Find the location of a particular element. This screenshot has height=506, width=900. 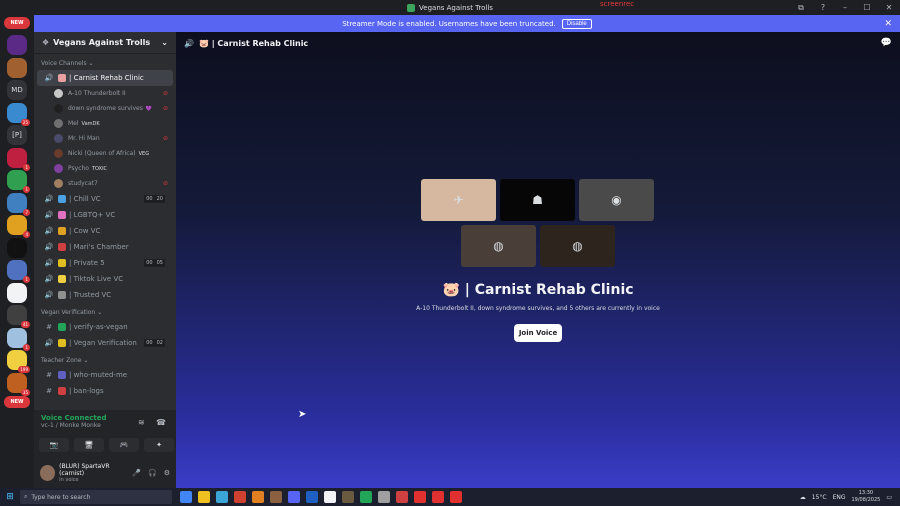

channel-item: # | who-muted-me is located at coordinates (105, 375).